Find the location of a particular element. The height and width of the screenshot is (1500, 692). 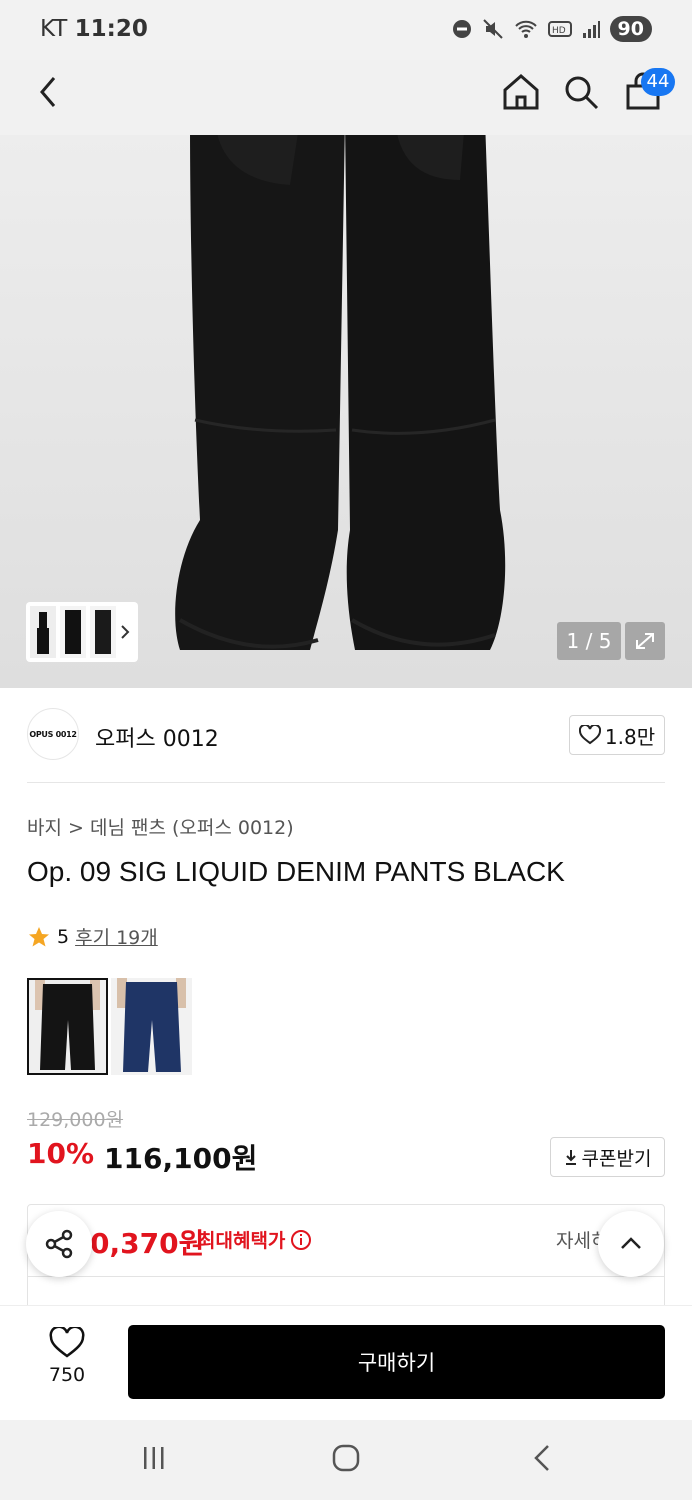

image-counter: 1 / 5 is located at coordinates (589, 641).